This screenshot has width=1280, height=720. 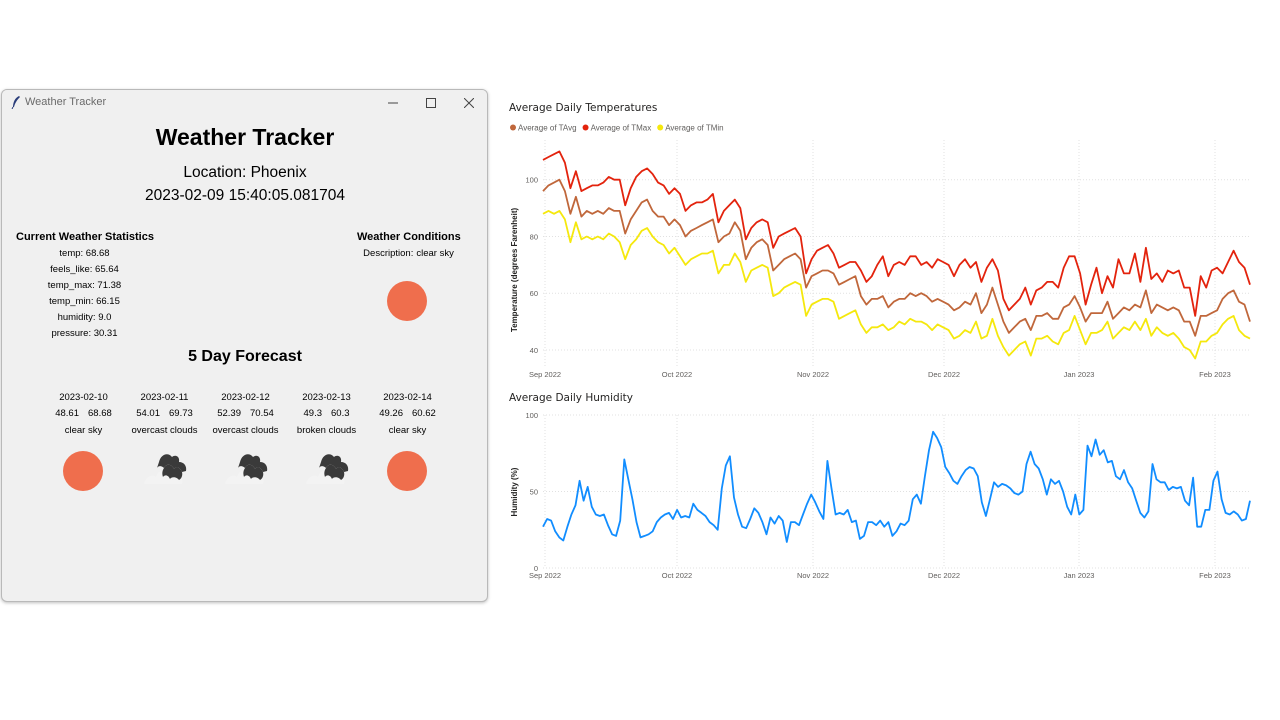 I want to click on stat-temp-max: temp_max: 71.38, so click(x=84, y=285).